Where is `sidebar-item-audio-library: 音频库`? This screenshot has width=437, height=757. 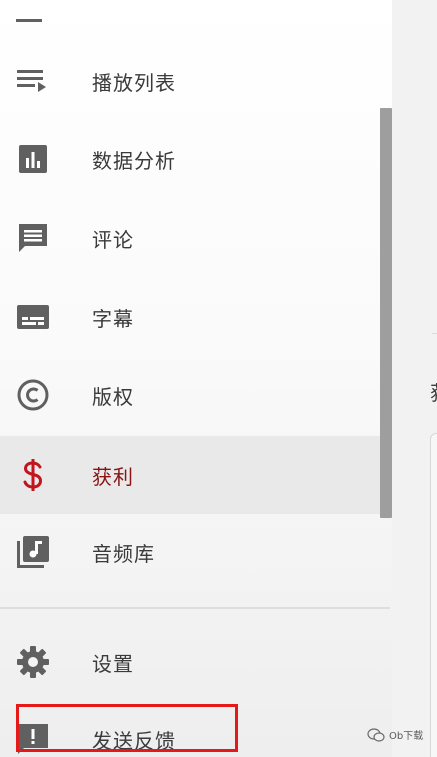
sidebar-item-audio-library: 音频库 is located at coordinates (190, 552).